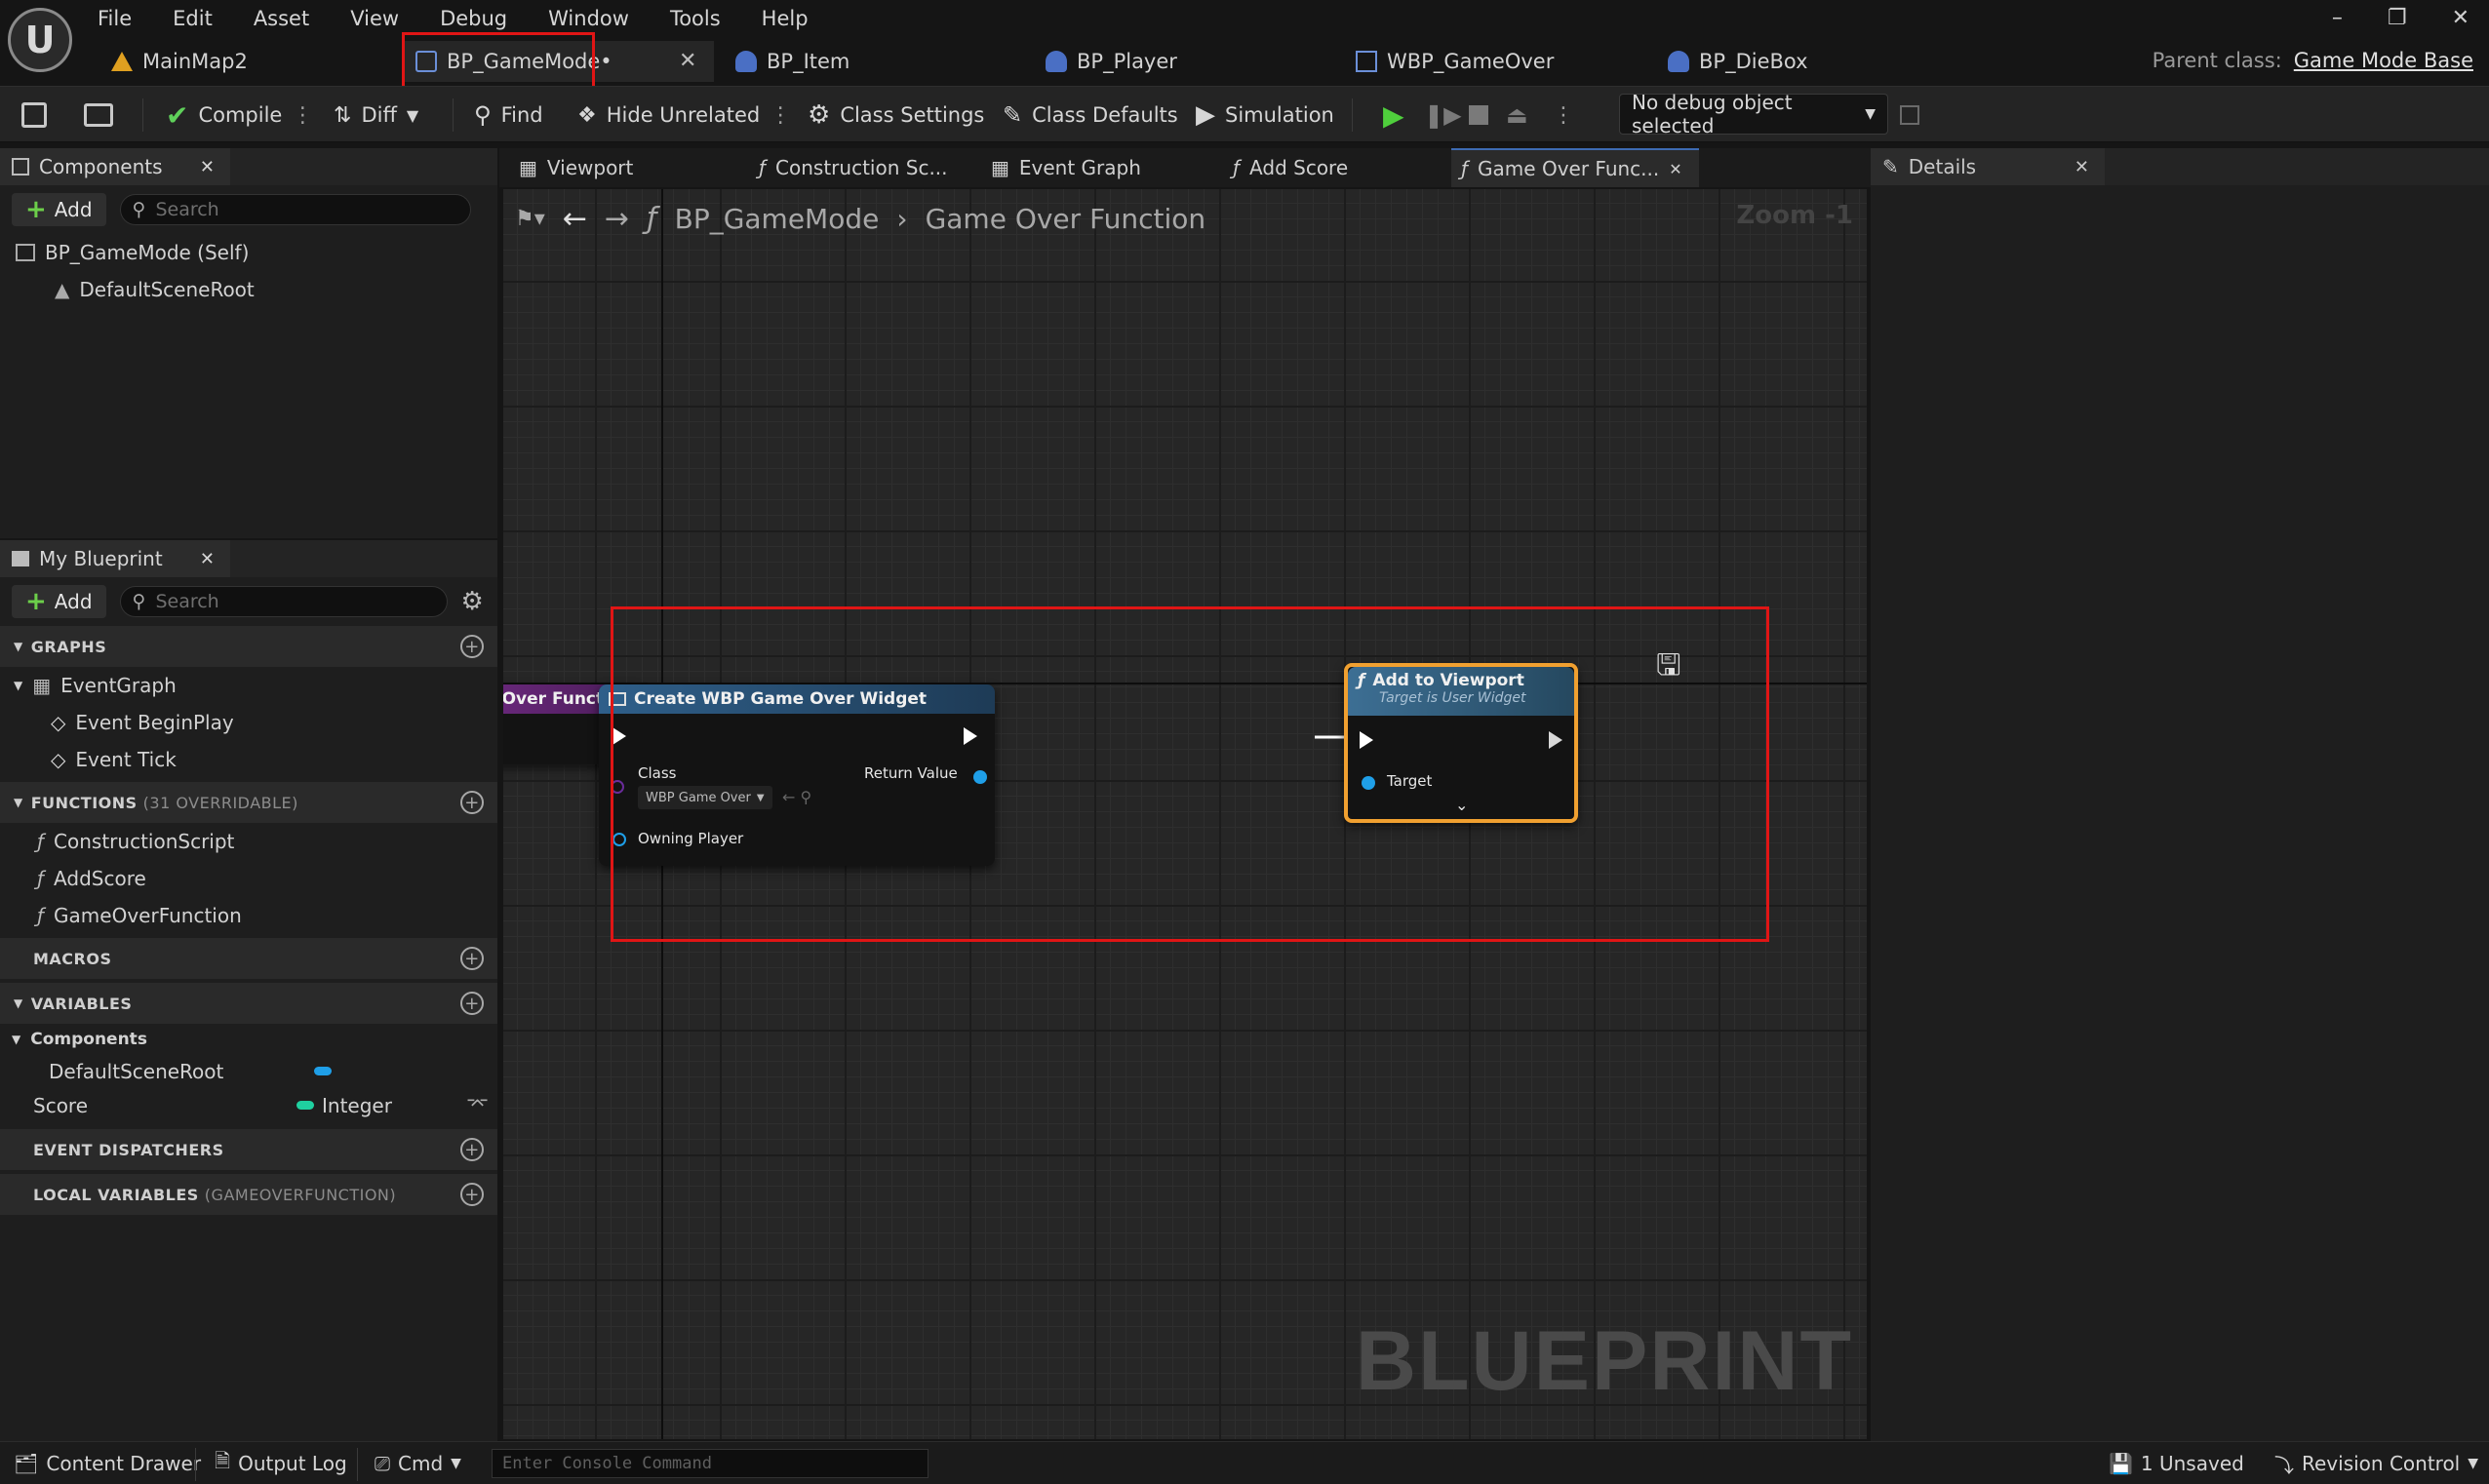  Describe the element at coordinates (477, 1103) in the screenshot. I see `visibility-eye-icon: ⌤` at that location.